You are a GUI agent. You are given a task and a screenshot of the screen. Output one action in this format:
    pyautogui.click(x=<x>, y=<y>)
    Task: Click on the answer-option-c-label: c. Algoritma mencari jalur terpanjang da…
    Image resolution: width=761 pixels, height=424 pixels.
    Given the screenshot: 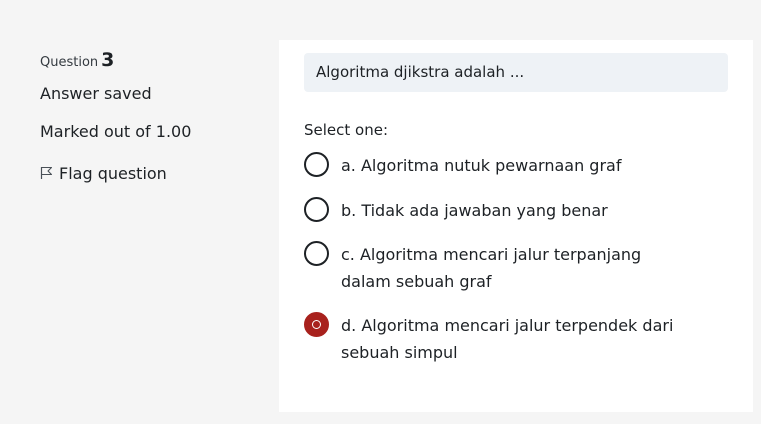 What is the action you would take?
    pyautogui.click(x=513, y=268)
    